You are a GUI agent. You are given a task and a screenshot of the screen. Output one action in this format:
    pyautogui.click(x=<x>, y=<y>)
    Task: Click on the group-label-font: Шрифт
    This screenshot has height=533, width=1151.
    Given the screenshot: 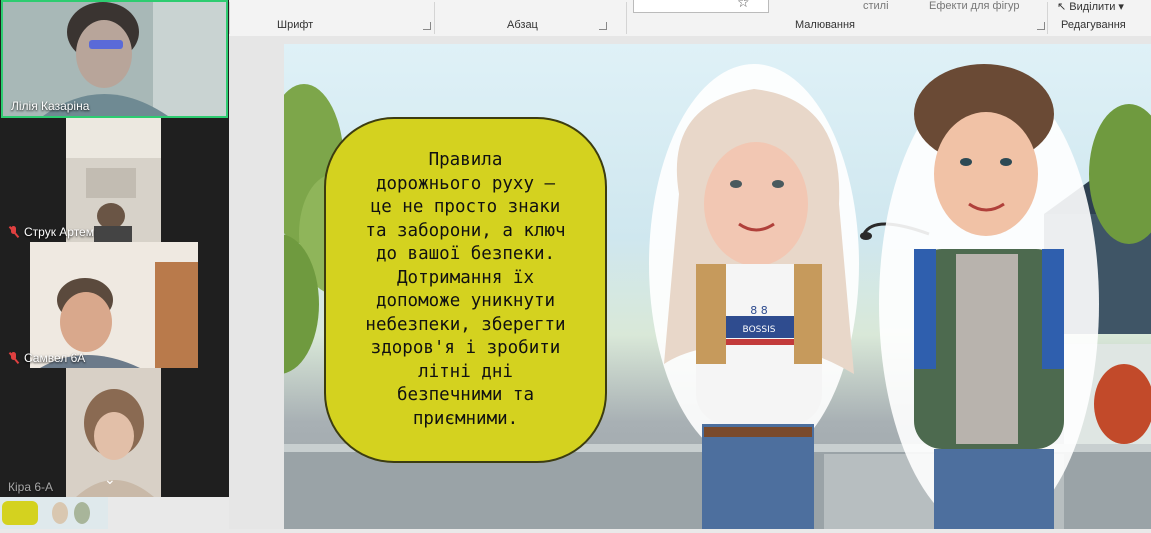 What is the action you would take?
    pyautogui.click(x=295, y=25)
    